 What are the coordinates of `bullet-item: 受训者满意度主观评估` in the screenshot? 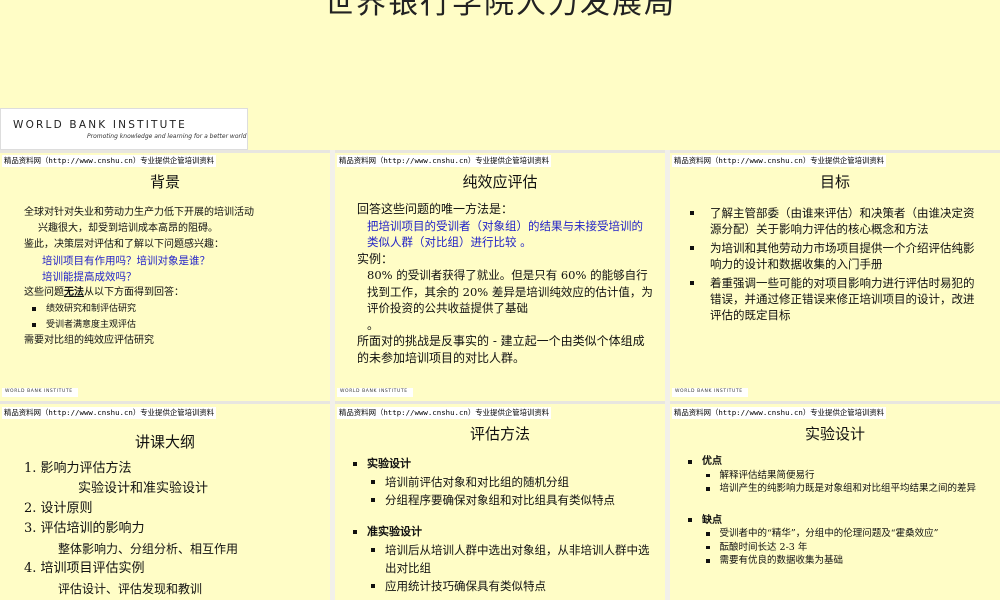 It's located at (169, 325).